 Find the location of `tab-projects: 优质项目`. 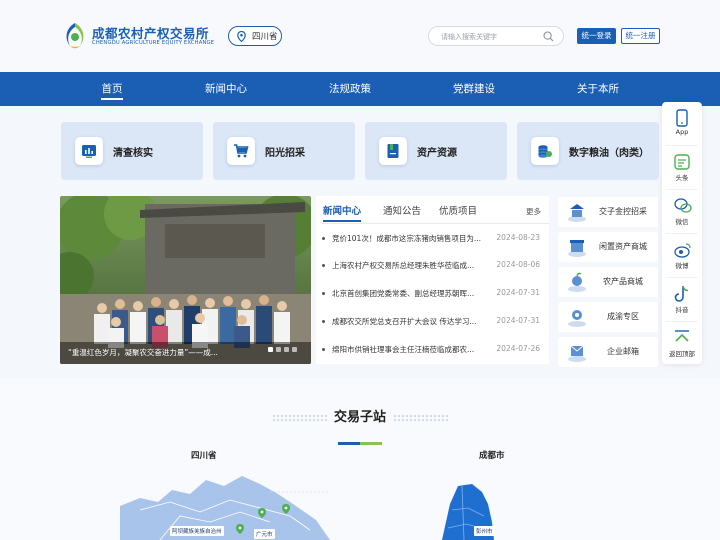

tab-projects: 优质项目 is located at coordinates (458, 210).